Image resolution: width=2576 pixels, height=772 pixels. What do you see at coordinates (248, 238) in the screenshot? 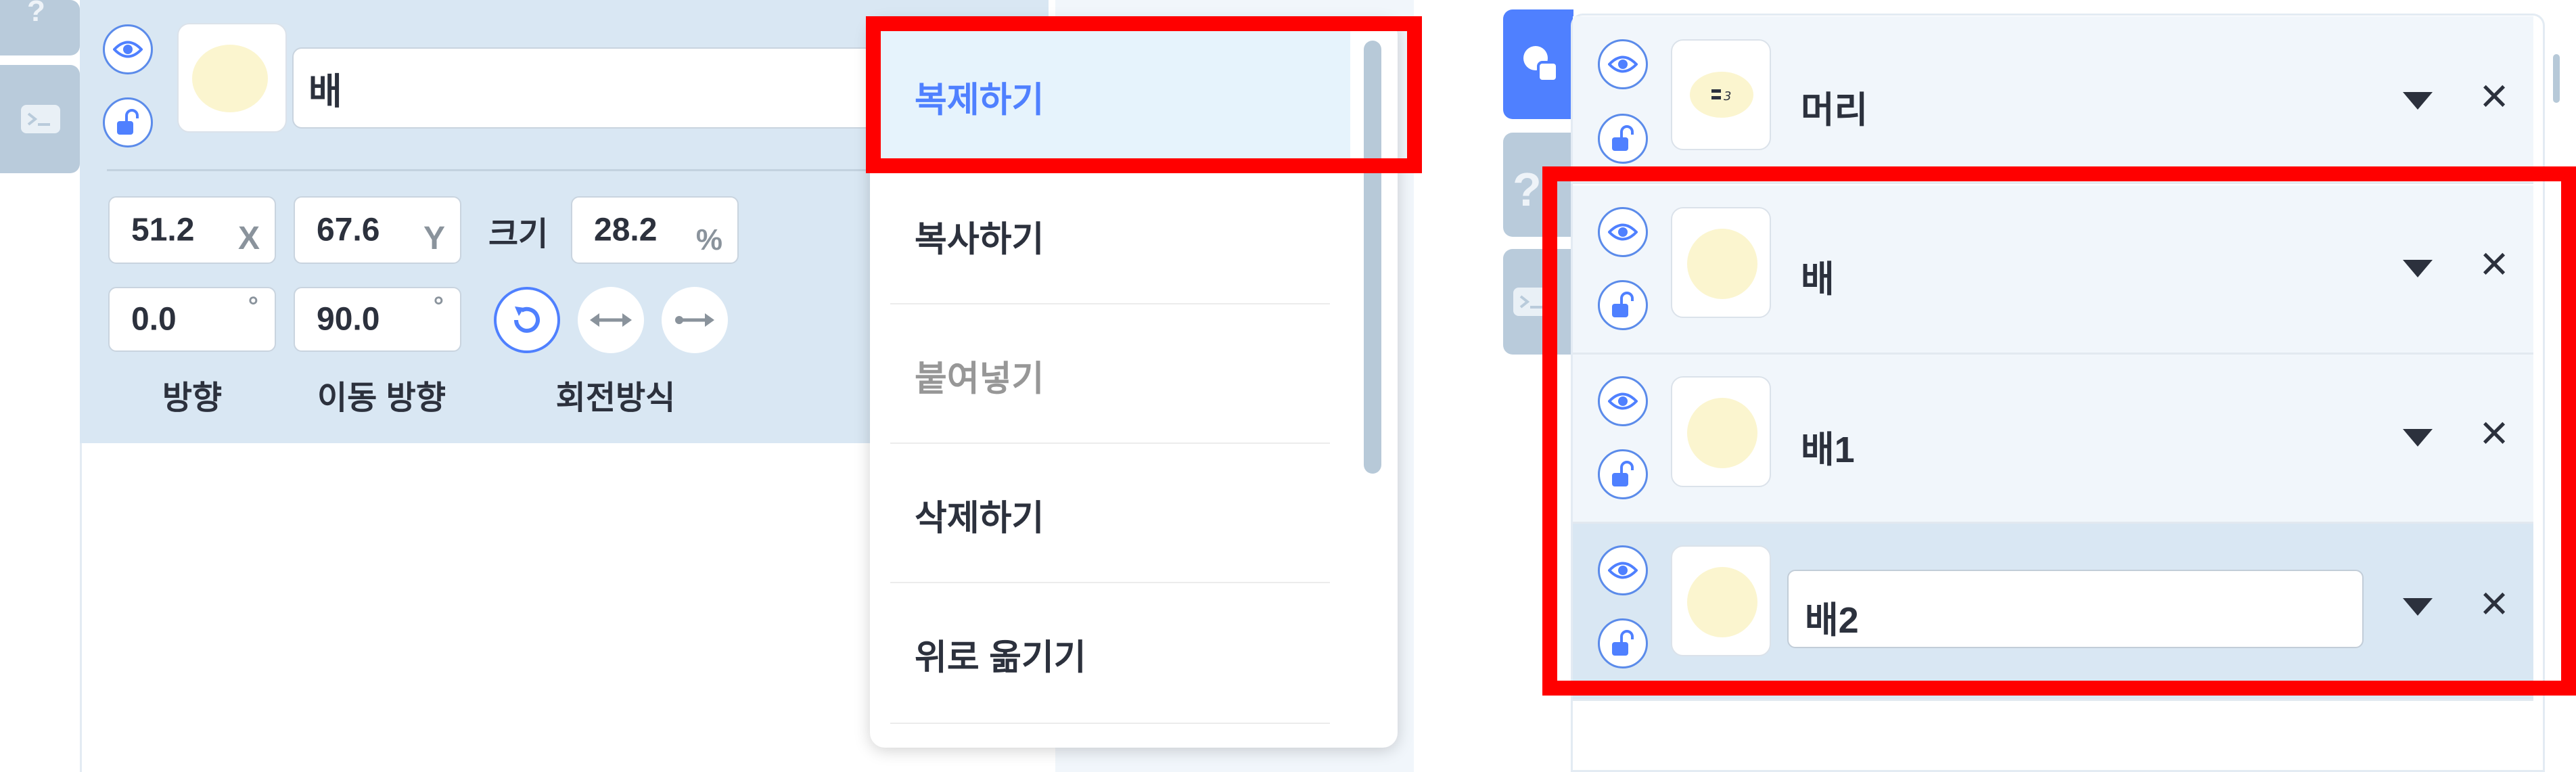
I see `x-unit: X` at bounding box center [248, 238].